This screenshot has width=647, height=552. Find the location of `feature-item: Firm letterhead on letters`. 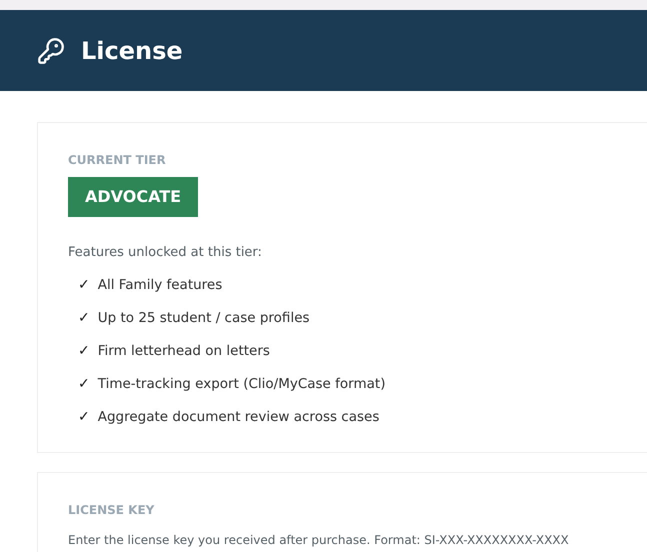

feature-item: Firm letterhead on letters is located at coordinates (184, 351).